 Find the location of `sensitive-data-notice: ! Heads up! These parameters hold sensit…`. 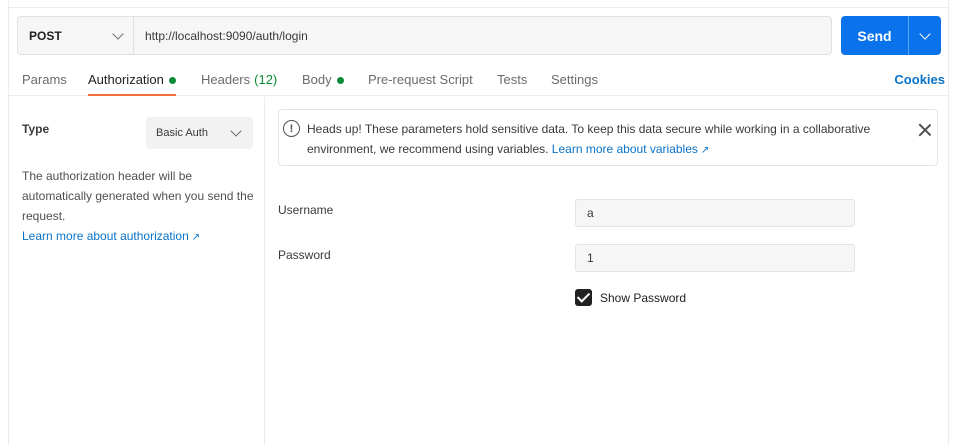

sensitive-data-notice: ! Heads up! These parameters hold sensit… is located at coordinates (608, 137).